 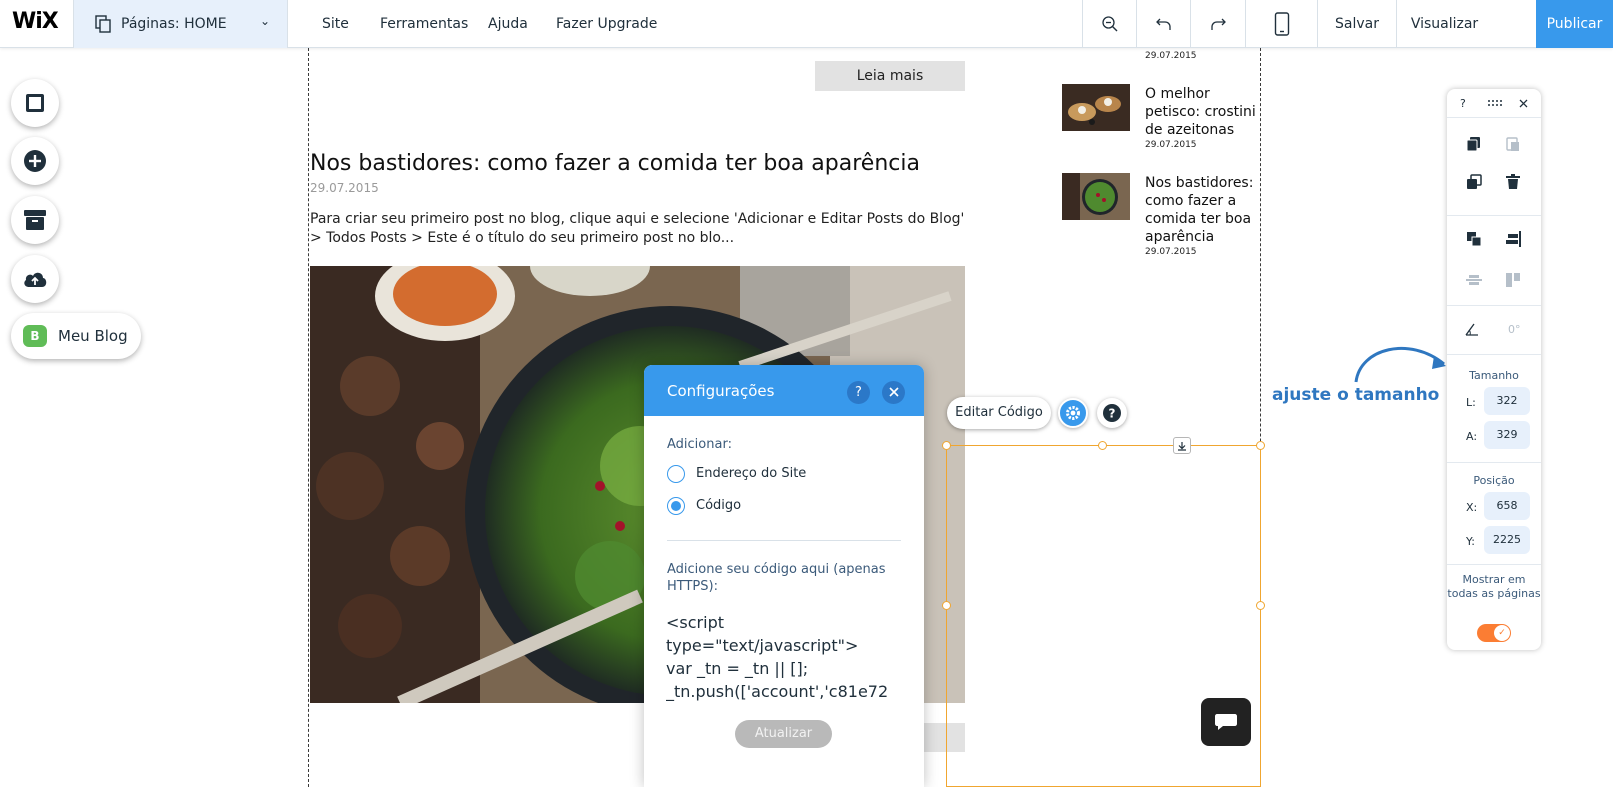 I want to click on download-icon, so click(x=1182, y=446).